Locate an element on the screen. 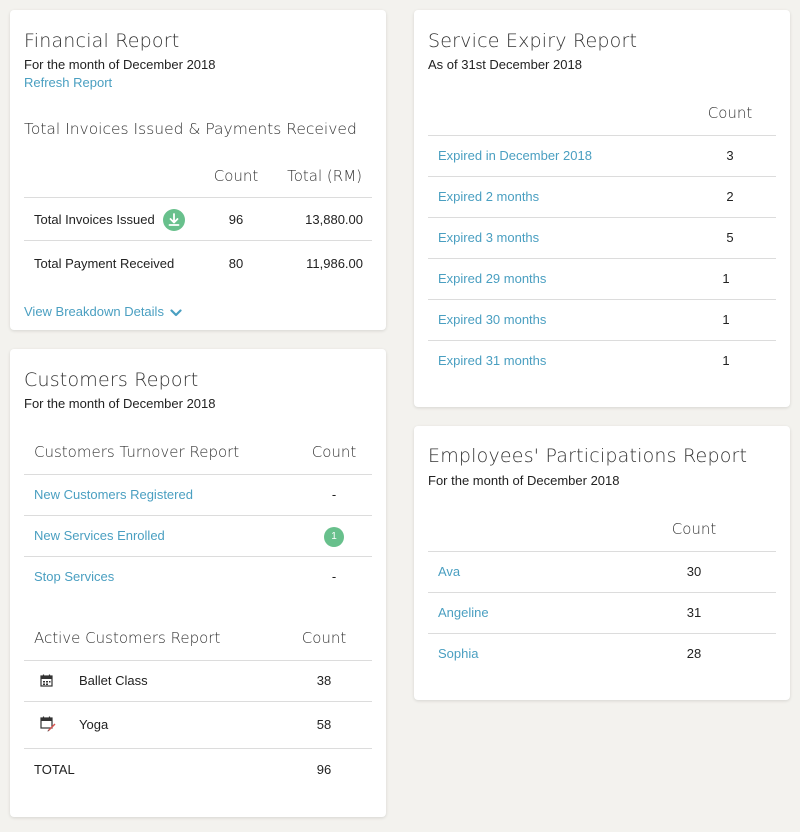 The width and height of the screenshot is (800, 832). financial-report-subtitle: For the month of December 2018 is located at coordinates (120, 64).